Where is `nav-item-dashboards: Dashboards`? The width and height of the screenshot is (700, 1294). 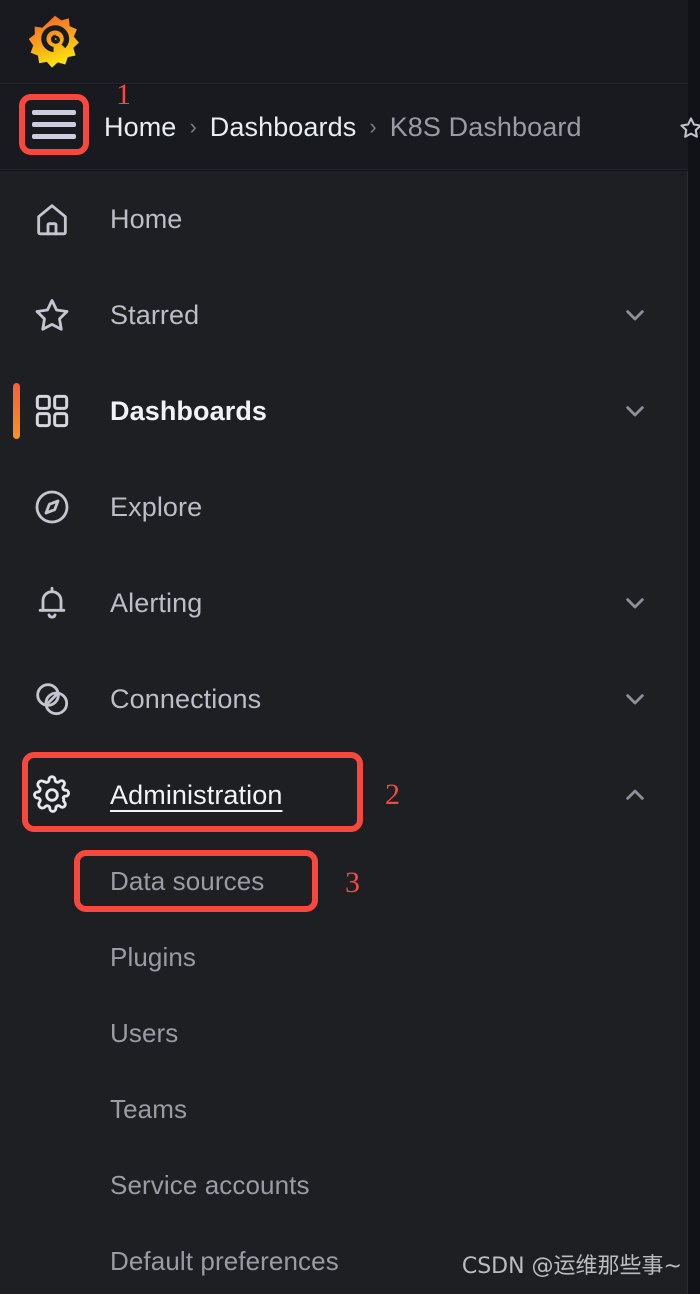
nav-item-dashboards: Dashboards is located at coordinates (343, 411).